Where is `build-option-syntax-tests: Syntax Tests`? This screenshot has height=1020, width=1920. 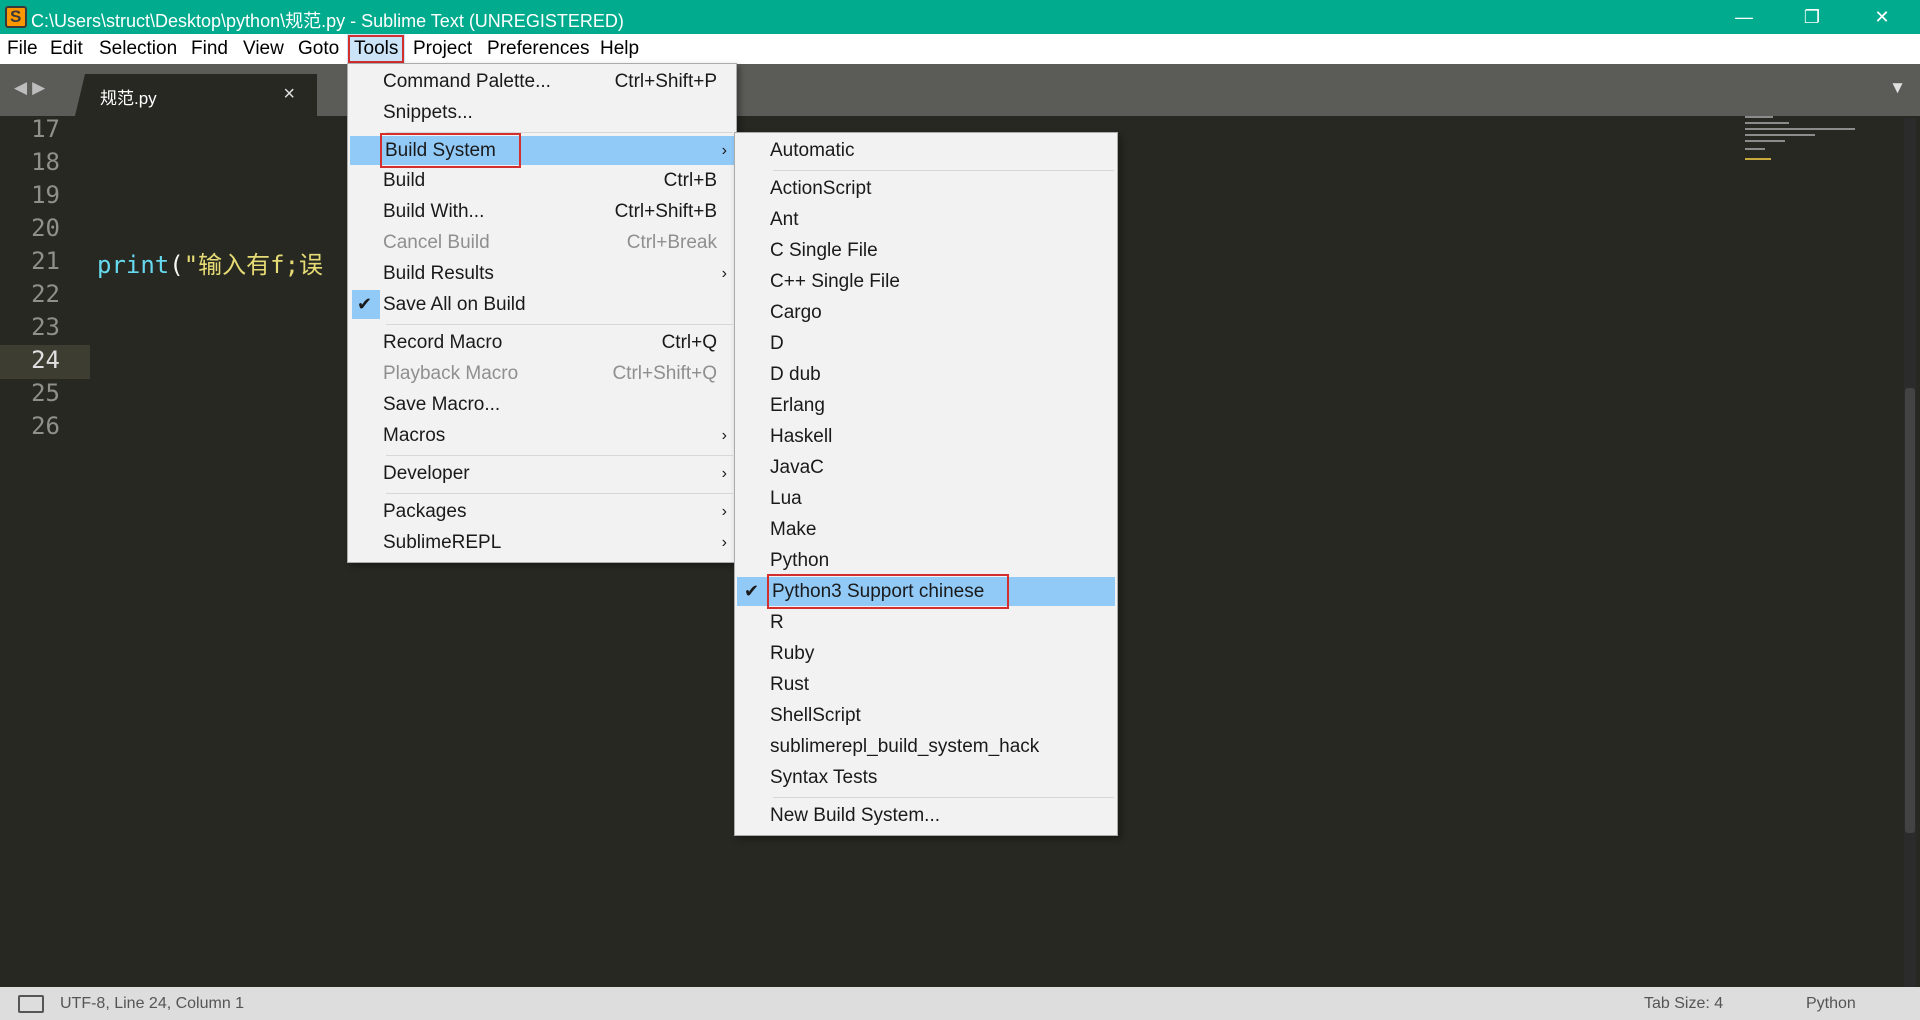 build-option-syntax-tests: Syntax Tests is located at coordinates (926, 777).